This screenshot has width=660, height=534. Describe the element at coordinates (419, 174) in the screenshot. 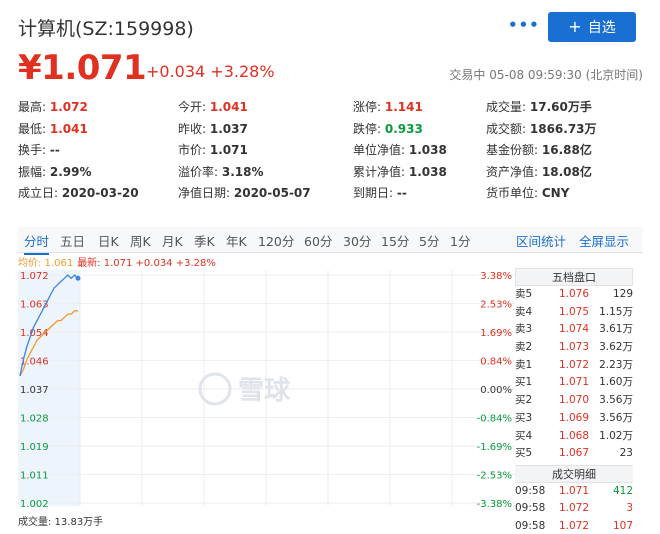

I see `quote-cell: 累计净值: 1.038` at that location.